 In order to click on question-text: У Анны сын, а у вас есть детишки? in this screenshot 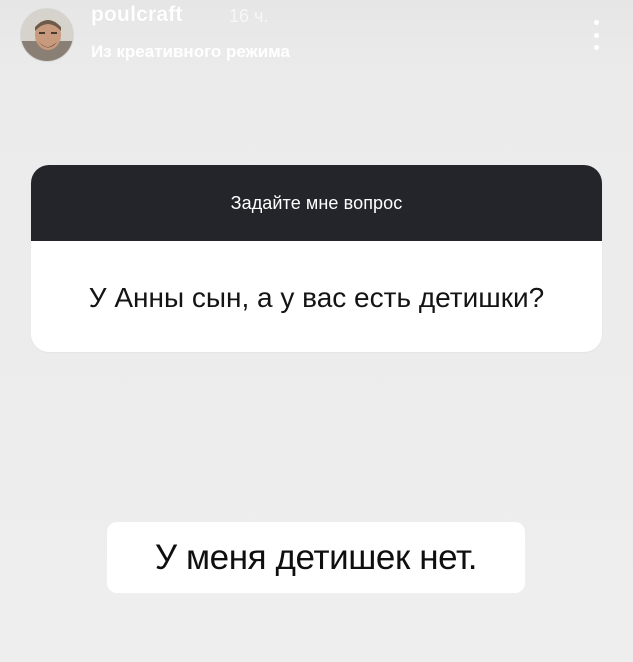, I will do `click(316, 297)`.